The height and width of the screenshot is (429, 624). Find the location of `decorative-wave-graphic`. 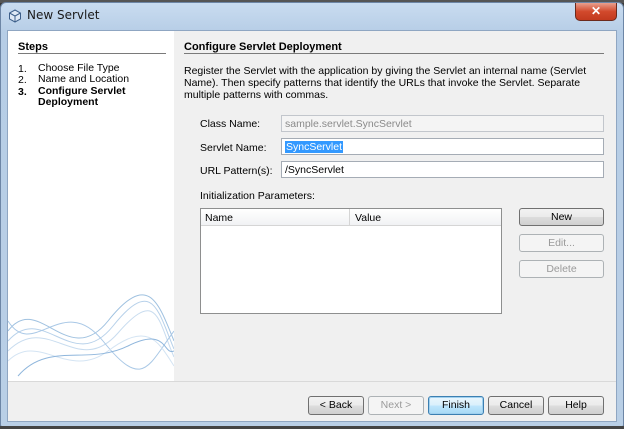

decorative-wave-graphic is located at coordinates (91, 335).